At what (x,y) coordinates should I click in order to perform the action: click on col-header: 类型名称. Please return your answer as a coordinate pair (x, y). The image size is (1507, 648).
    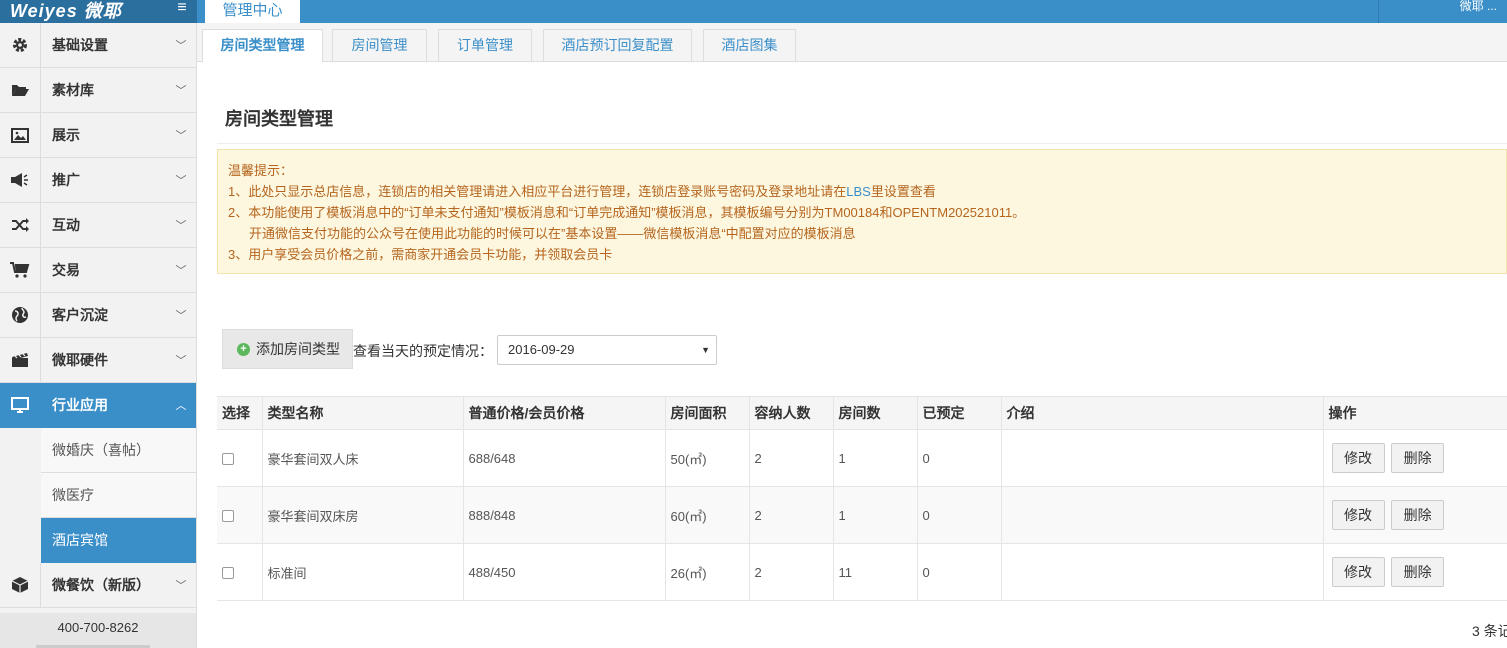
    Looking at the image, I should click on (363, 413).